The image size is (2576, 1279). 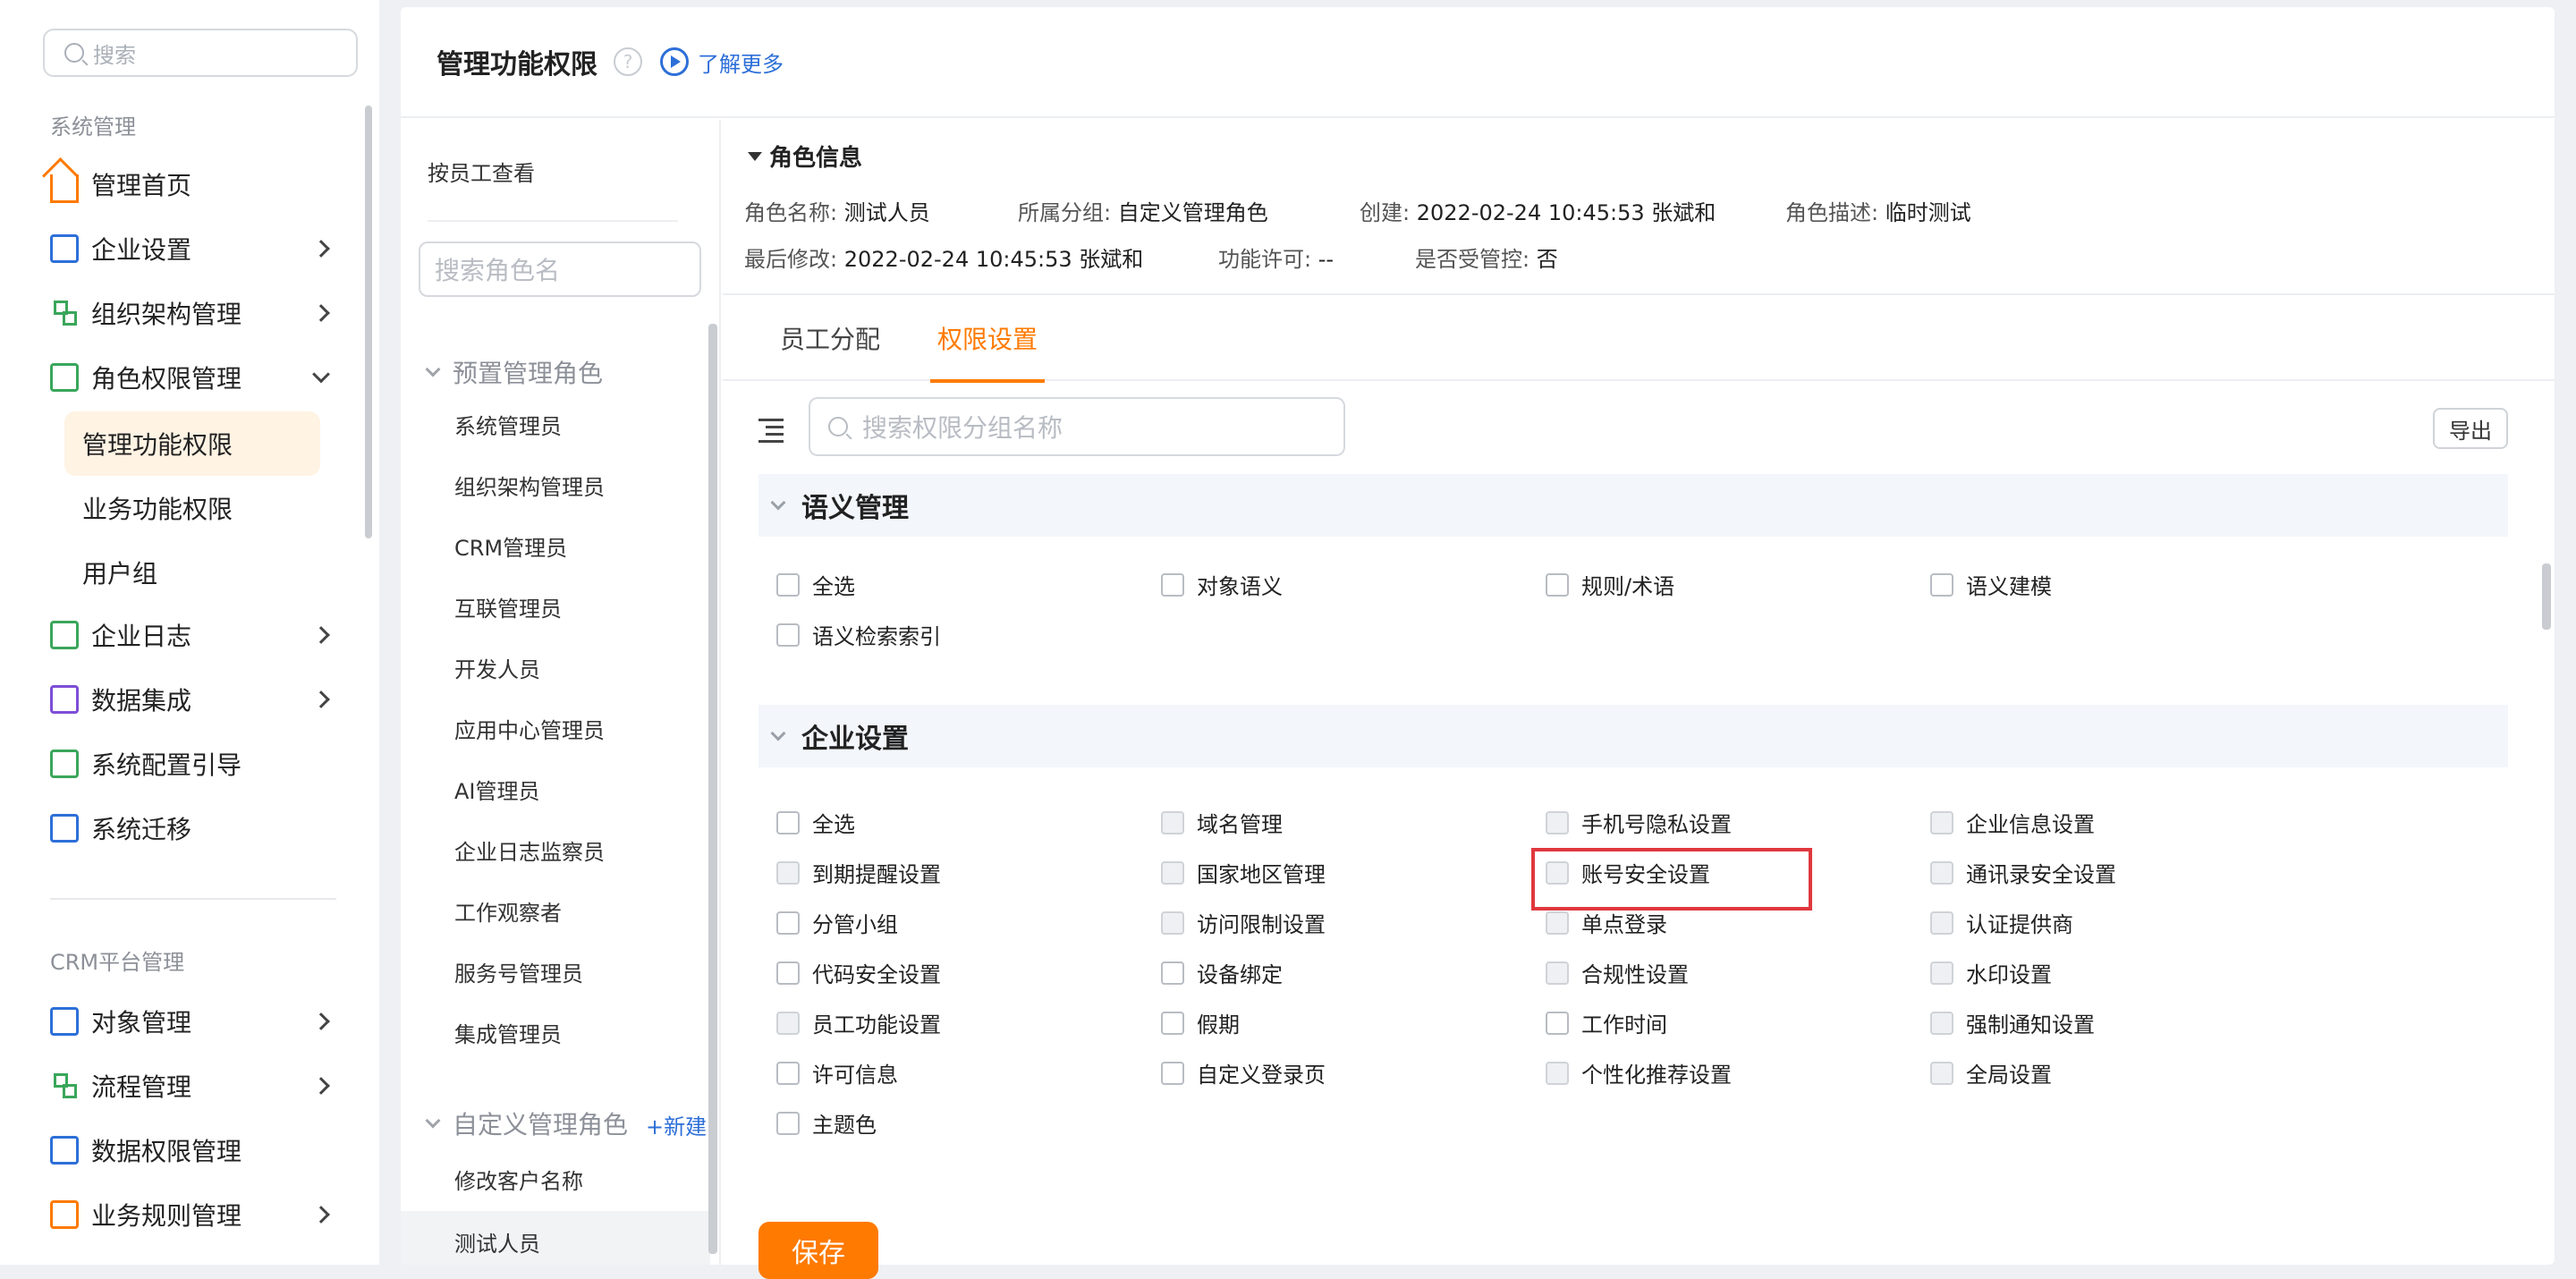 I want to click on checkbox-permission: 语义建模, so click(x=1991, y=584).